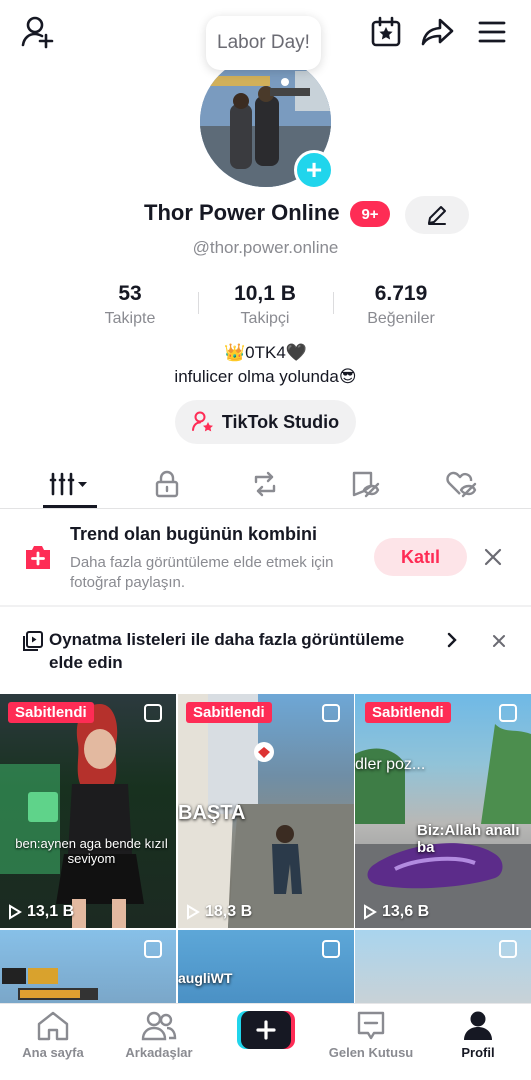 The image size is (531, 1080). I want to click on video-caption: augliWT, so click(205, 978).